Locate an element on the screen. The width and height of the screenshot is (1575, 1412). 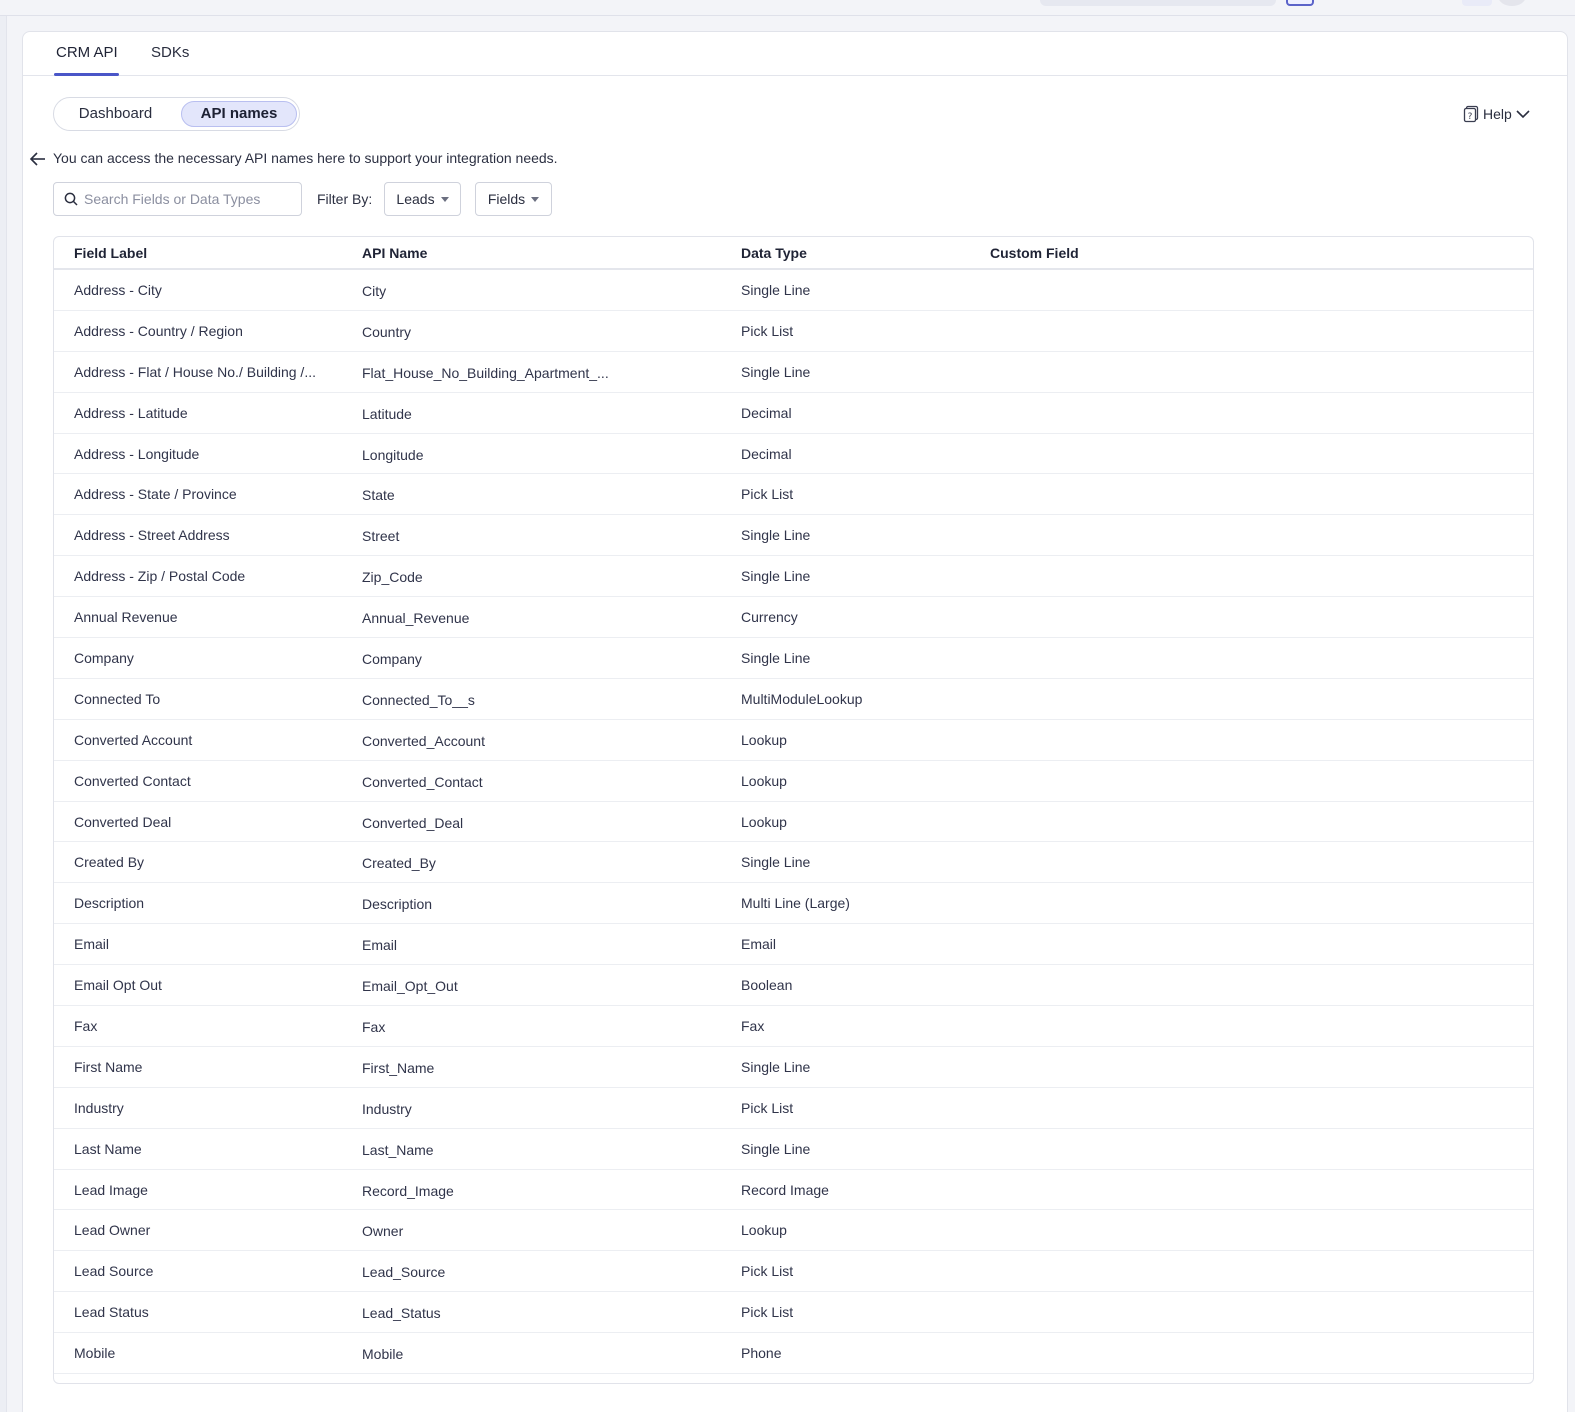
field-label-cell: Converted Account is located at coordinates (133, 739).